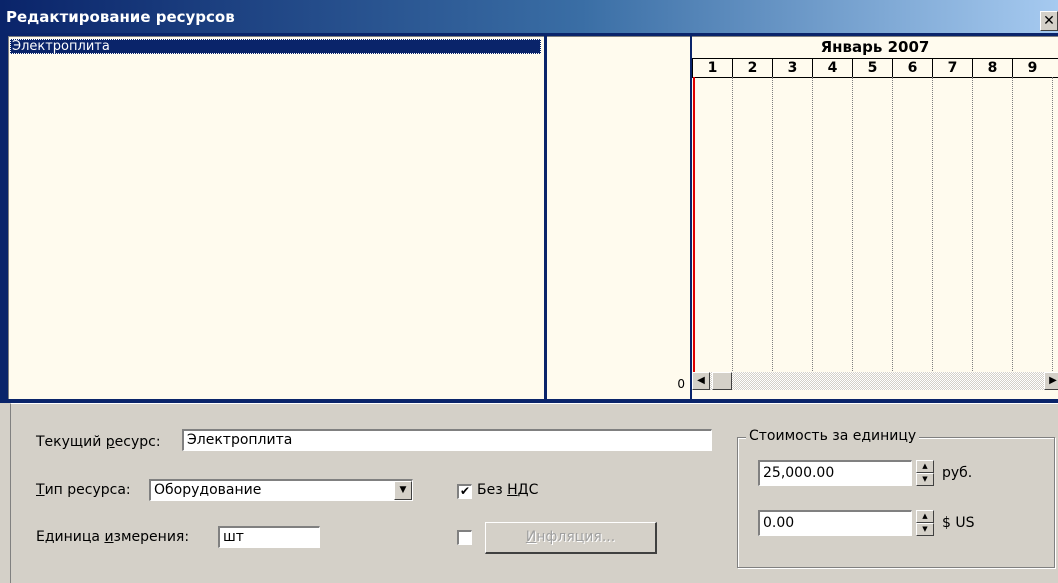 The height and width of the screenshot is (583, 1058). What do you see at coordinates (681, 384) in the screenshot?
I see `axis-zero-label: 0` at bounding box center [681, 384].